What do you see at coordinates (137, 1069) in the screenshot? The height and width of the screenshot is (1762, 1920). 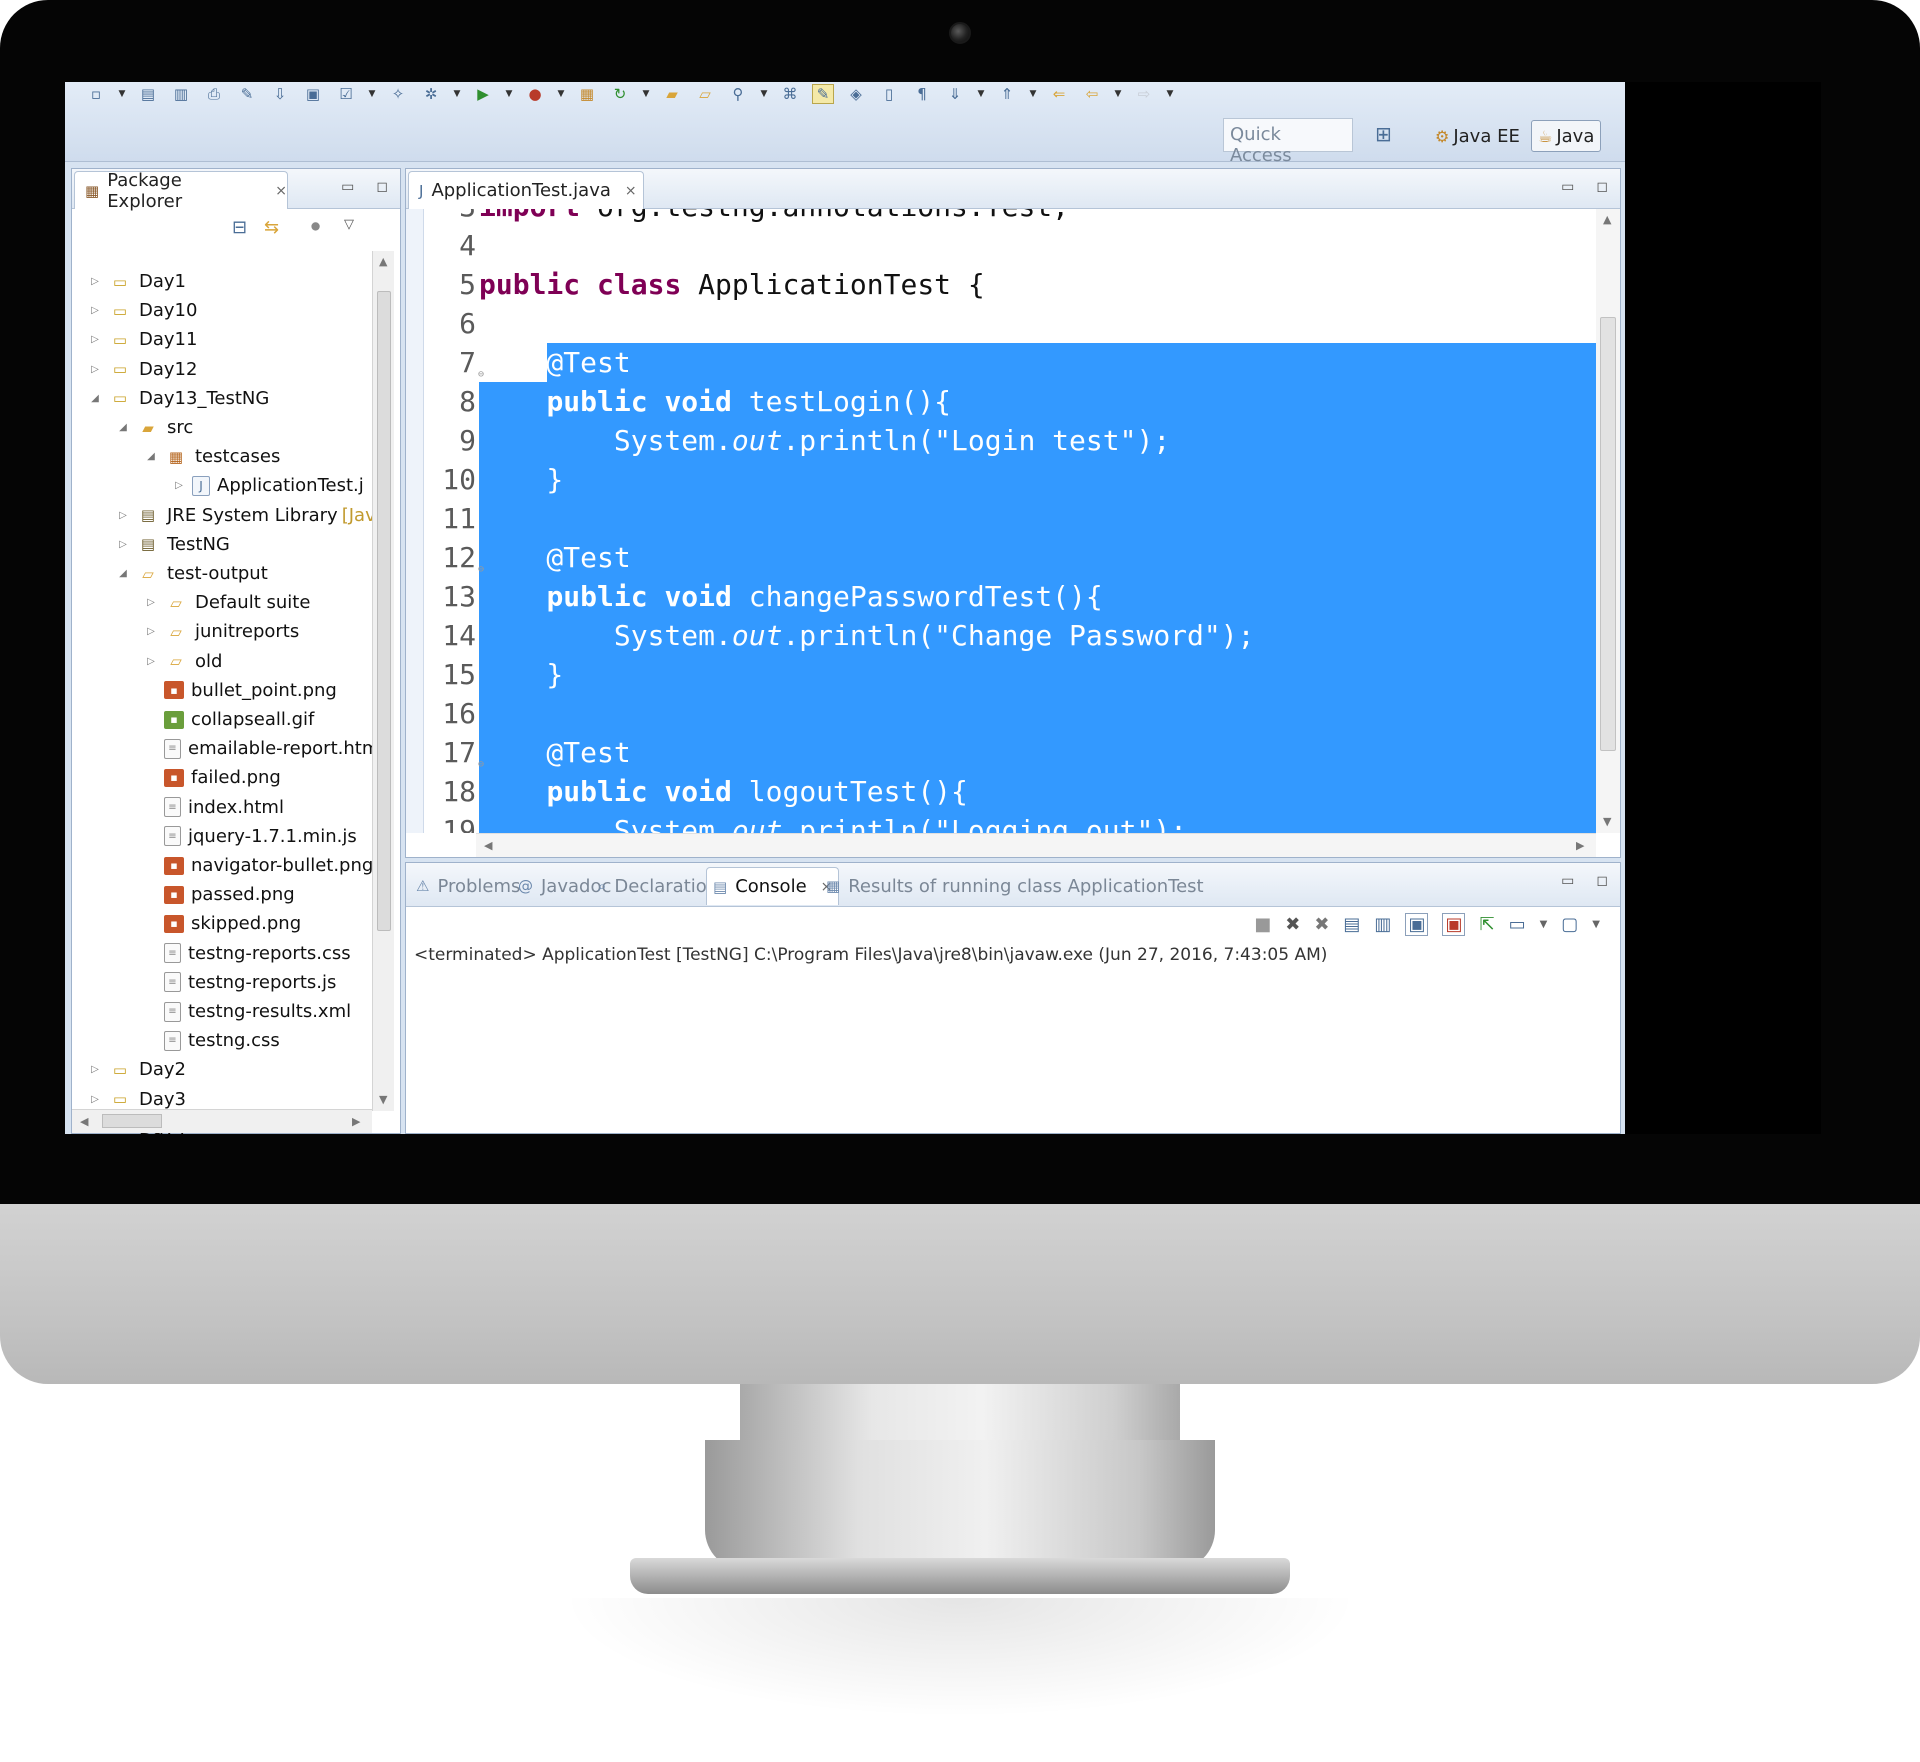 I see `tree-item: ▷ ▭ Day2` at bounding box center [137, 1069].